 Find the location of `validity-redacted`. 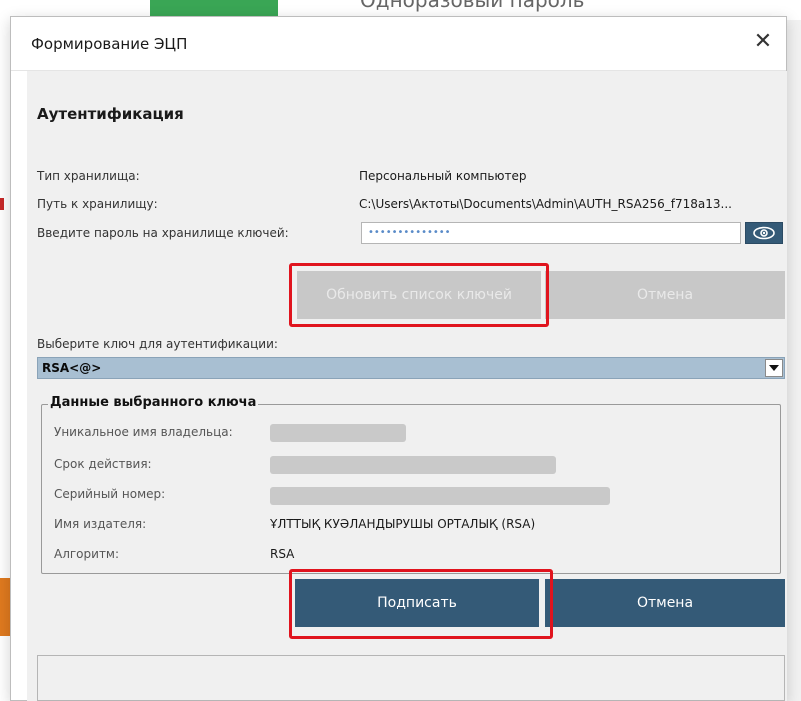

validity-redacted is located at coordinates (413, 465).